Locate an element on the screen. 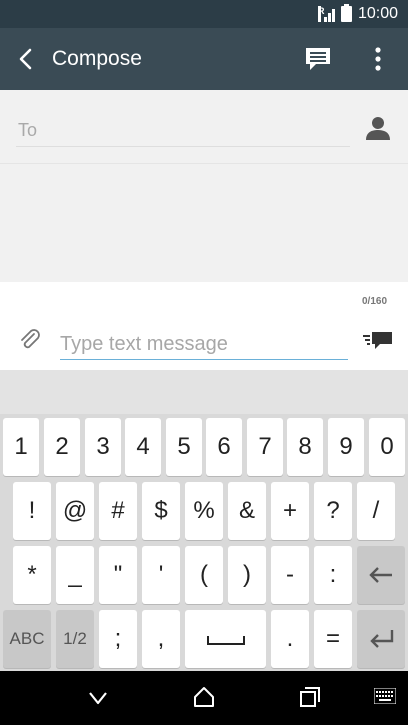  page-title: Compose is located at coordinates (97, 58).